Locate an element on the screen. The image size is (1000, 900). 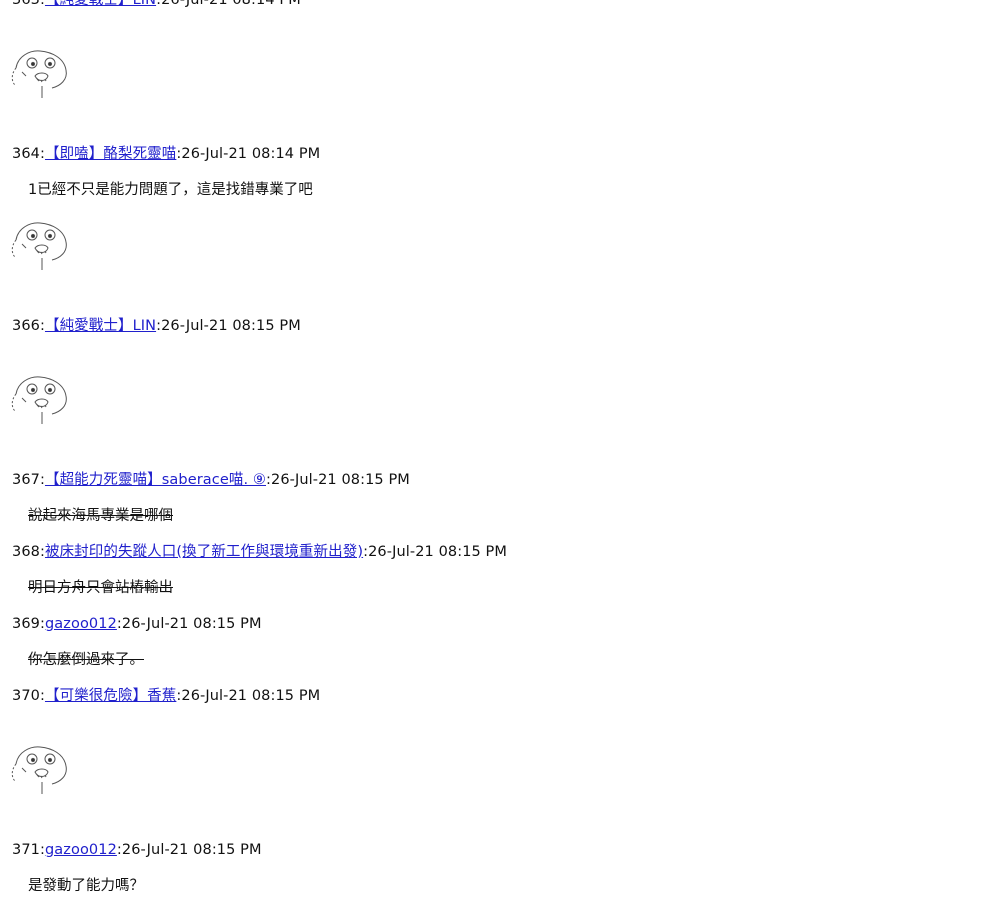
post-header: 370:【可樂很危險】香蕉:26-Jul-21 08:15 PM is located at coordinates (166, 696).